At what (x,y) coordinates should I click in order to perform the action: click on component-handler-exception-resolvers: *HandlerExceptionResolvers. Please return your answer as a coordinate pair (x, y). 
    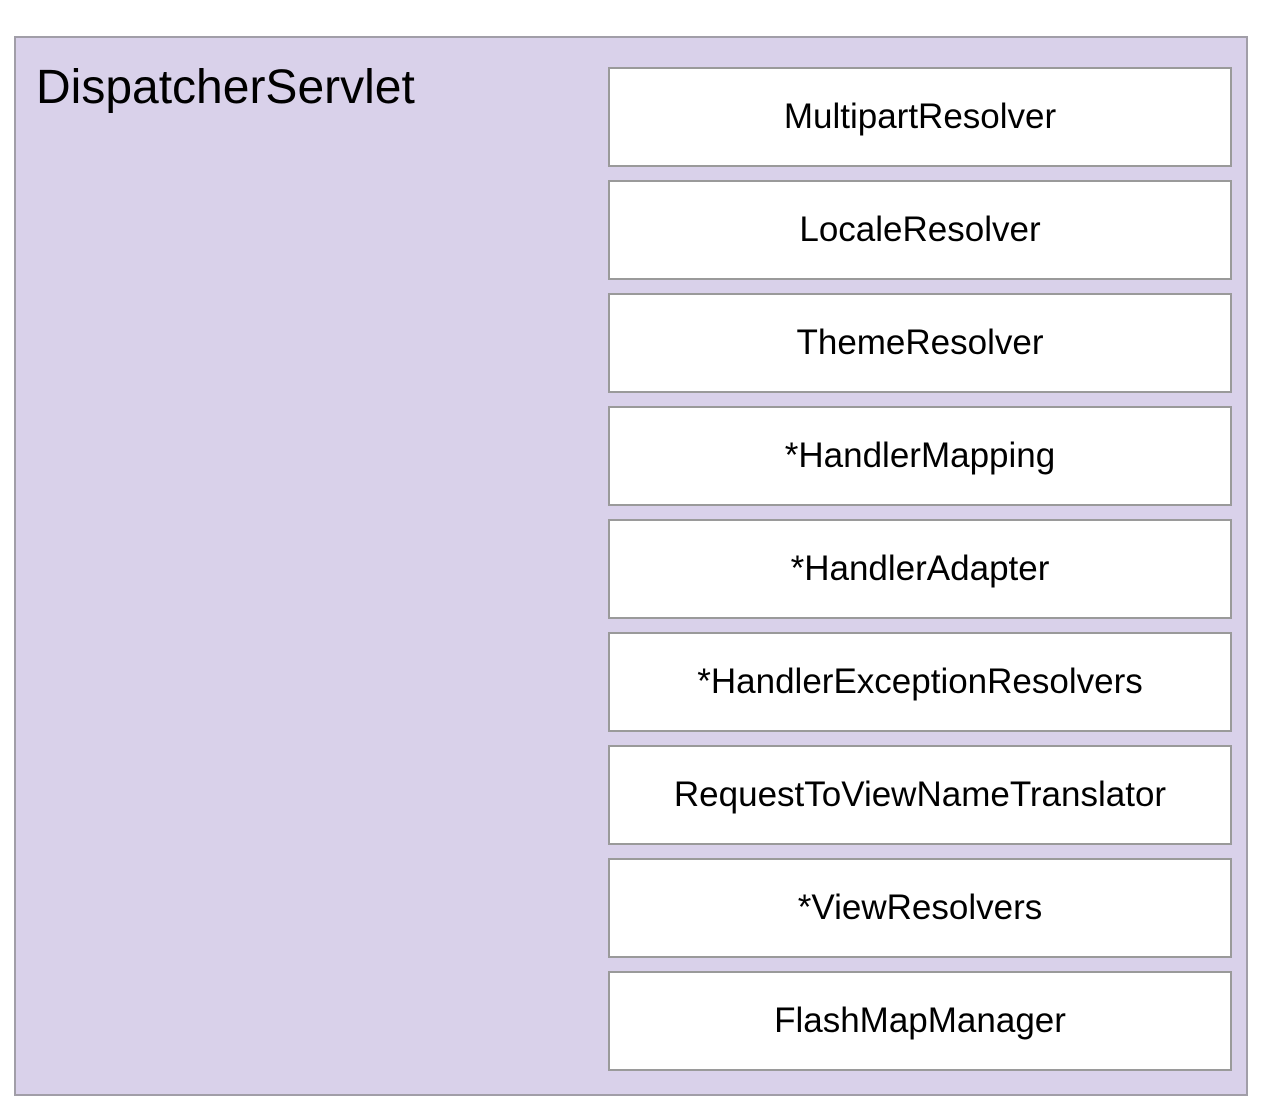
    Looking at the image, I should click on (920, 682).